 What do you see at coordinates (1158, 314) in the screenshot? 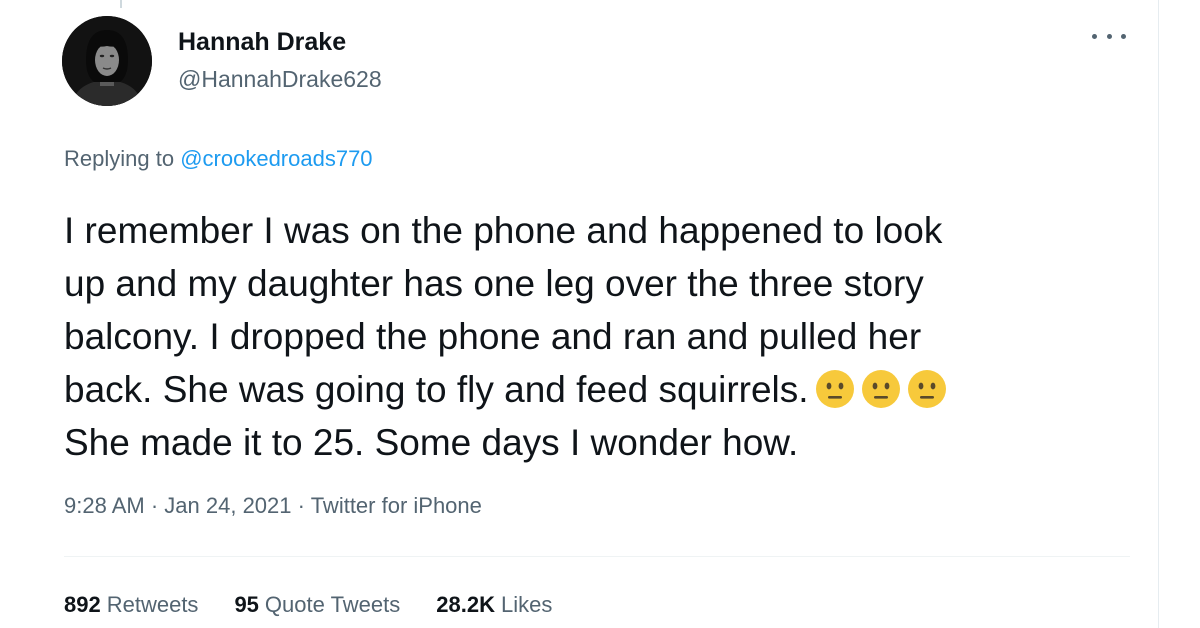
I see `timeline-border` at bounding box center [1158, 314].